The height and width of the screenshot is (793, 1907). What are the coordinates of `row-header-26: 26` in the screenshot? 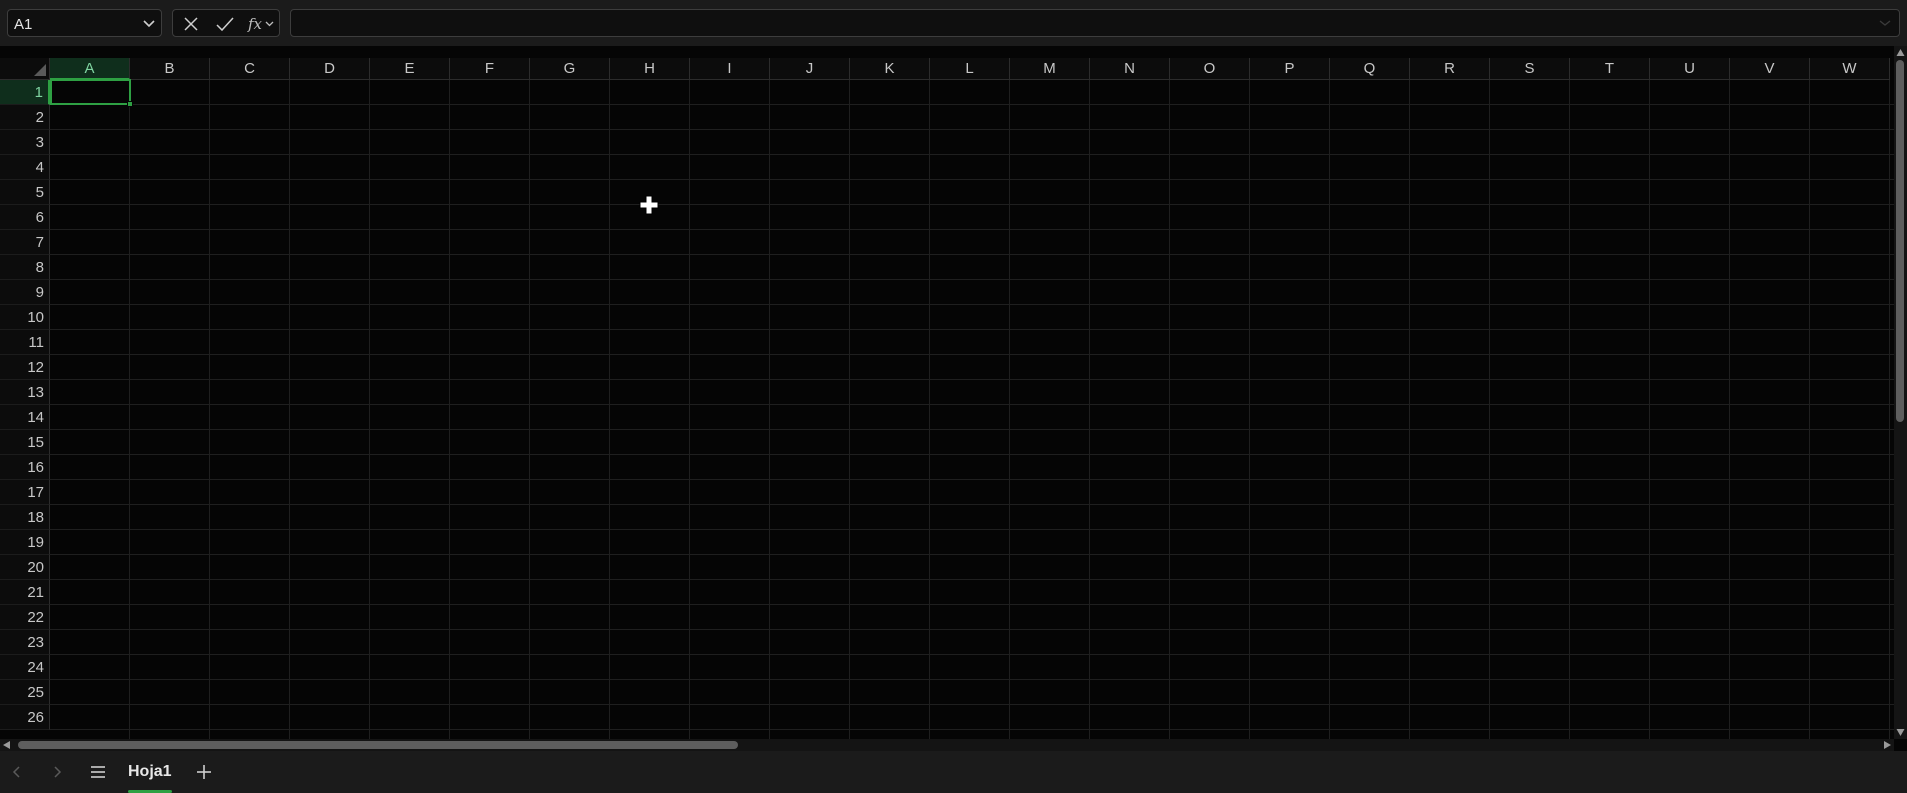 It's located at (25, 717).